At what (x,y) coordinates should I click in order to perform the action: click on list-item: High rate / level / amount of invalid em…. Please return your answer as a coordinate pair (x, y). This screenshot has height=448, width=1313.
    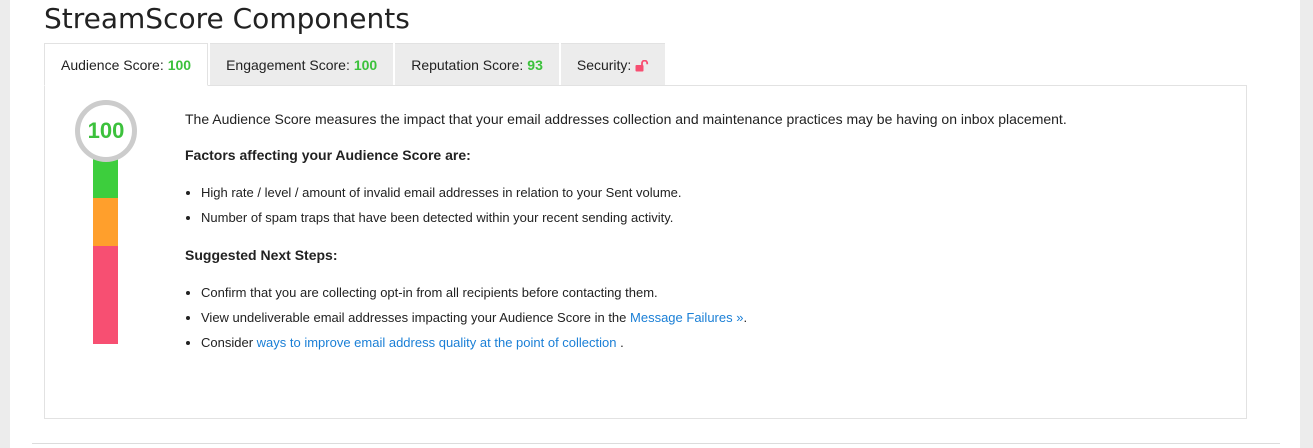
    Looking at the image, I should click on (643, 192).